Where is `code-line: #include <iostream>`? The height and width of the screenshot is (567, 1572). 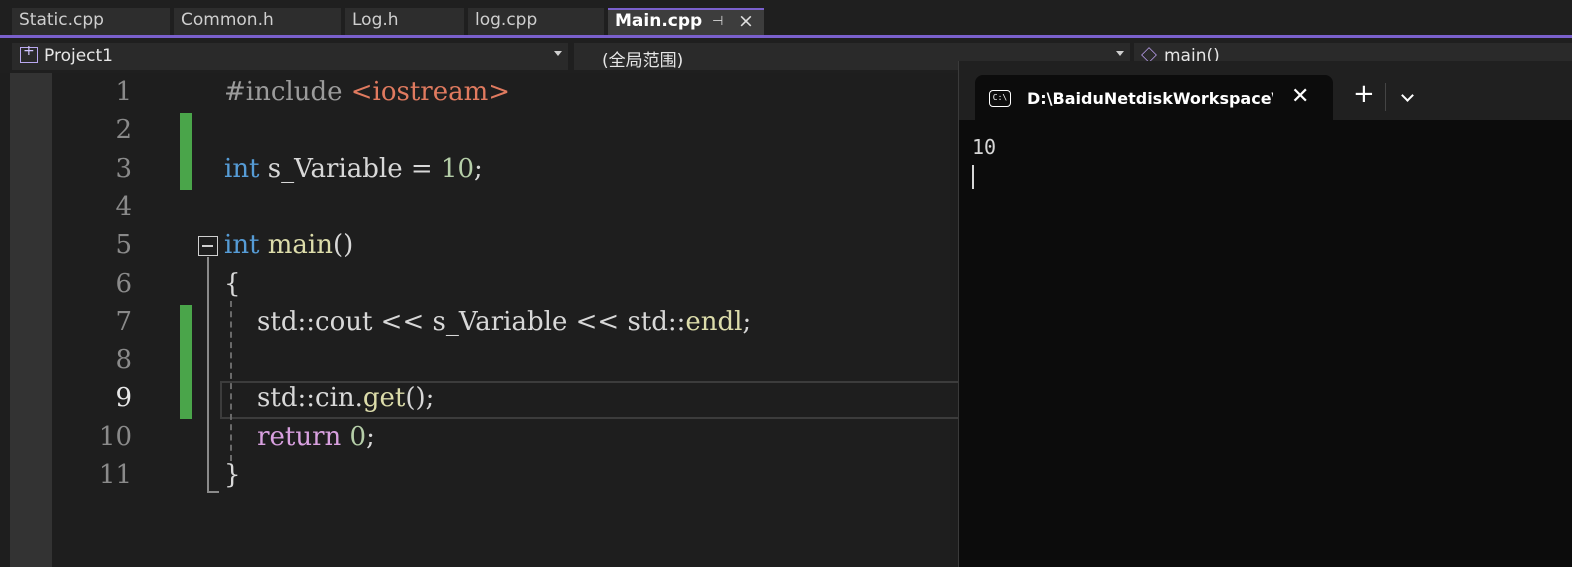 code-line: #include <iostream> is located at coordinates (367, 92).